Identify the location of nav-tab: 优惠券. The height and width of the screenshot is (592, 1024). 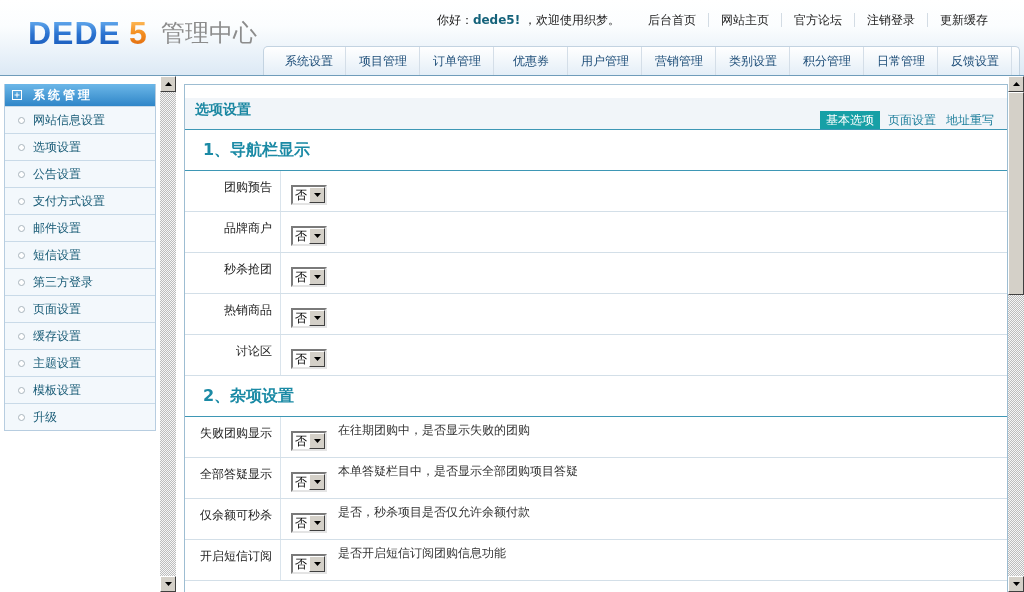
(531, 61).